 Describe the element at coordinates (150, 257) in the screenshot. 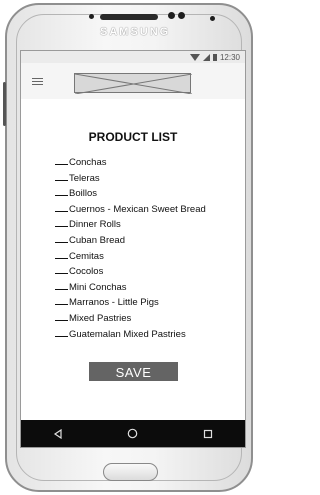

I see `list-item: Cemitas` at that location.